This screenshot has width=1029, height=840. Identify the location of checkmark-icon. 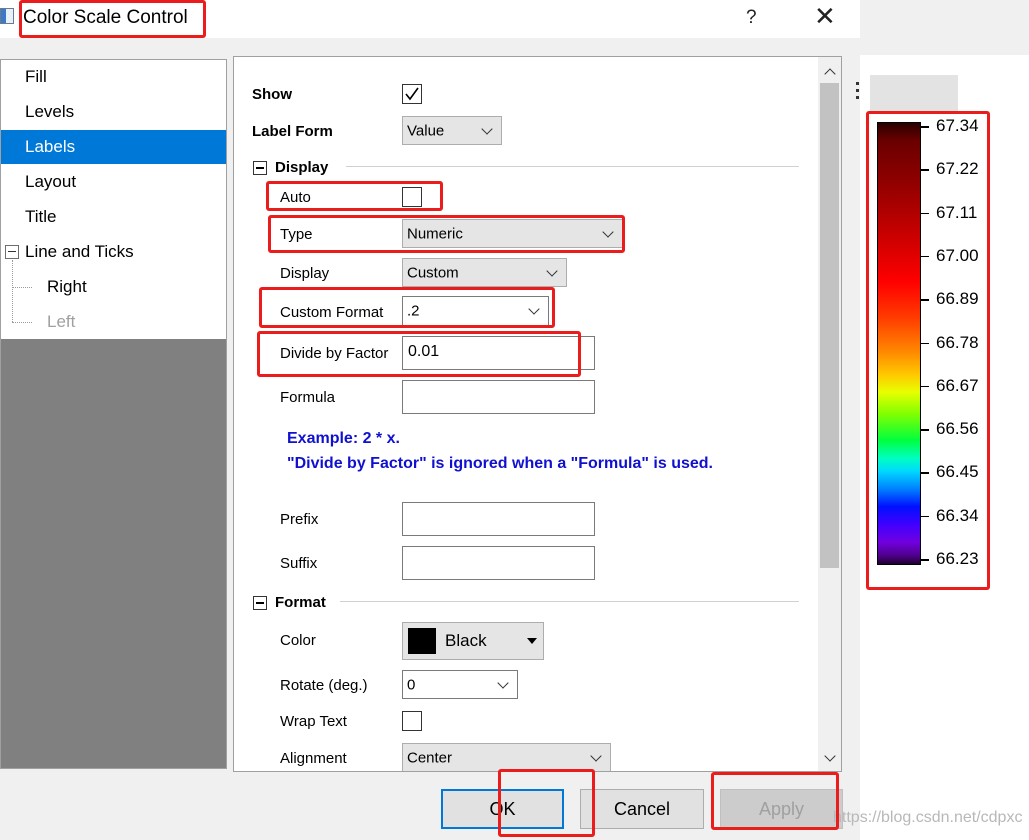
(412, 94).